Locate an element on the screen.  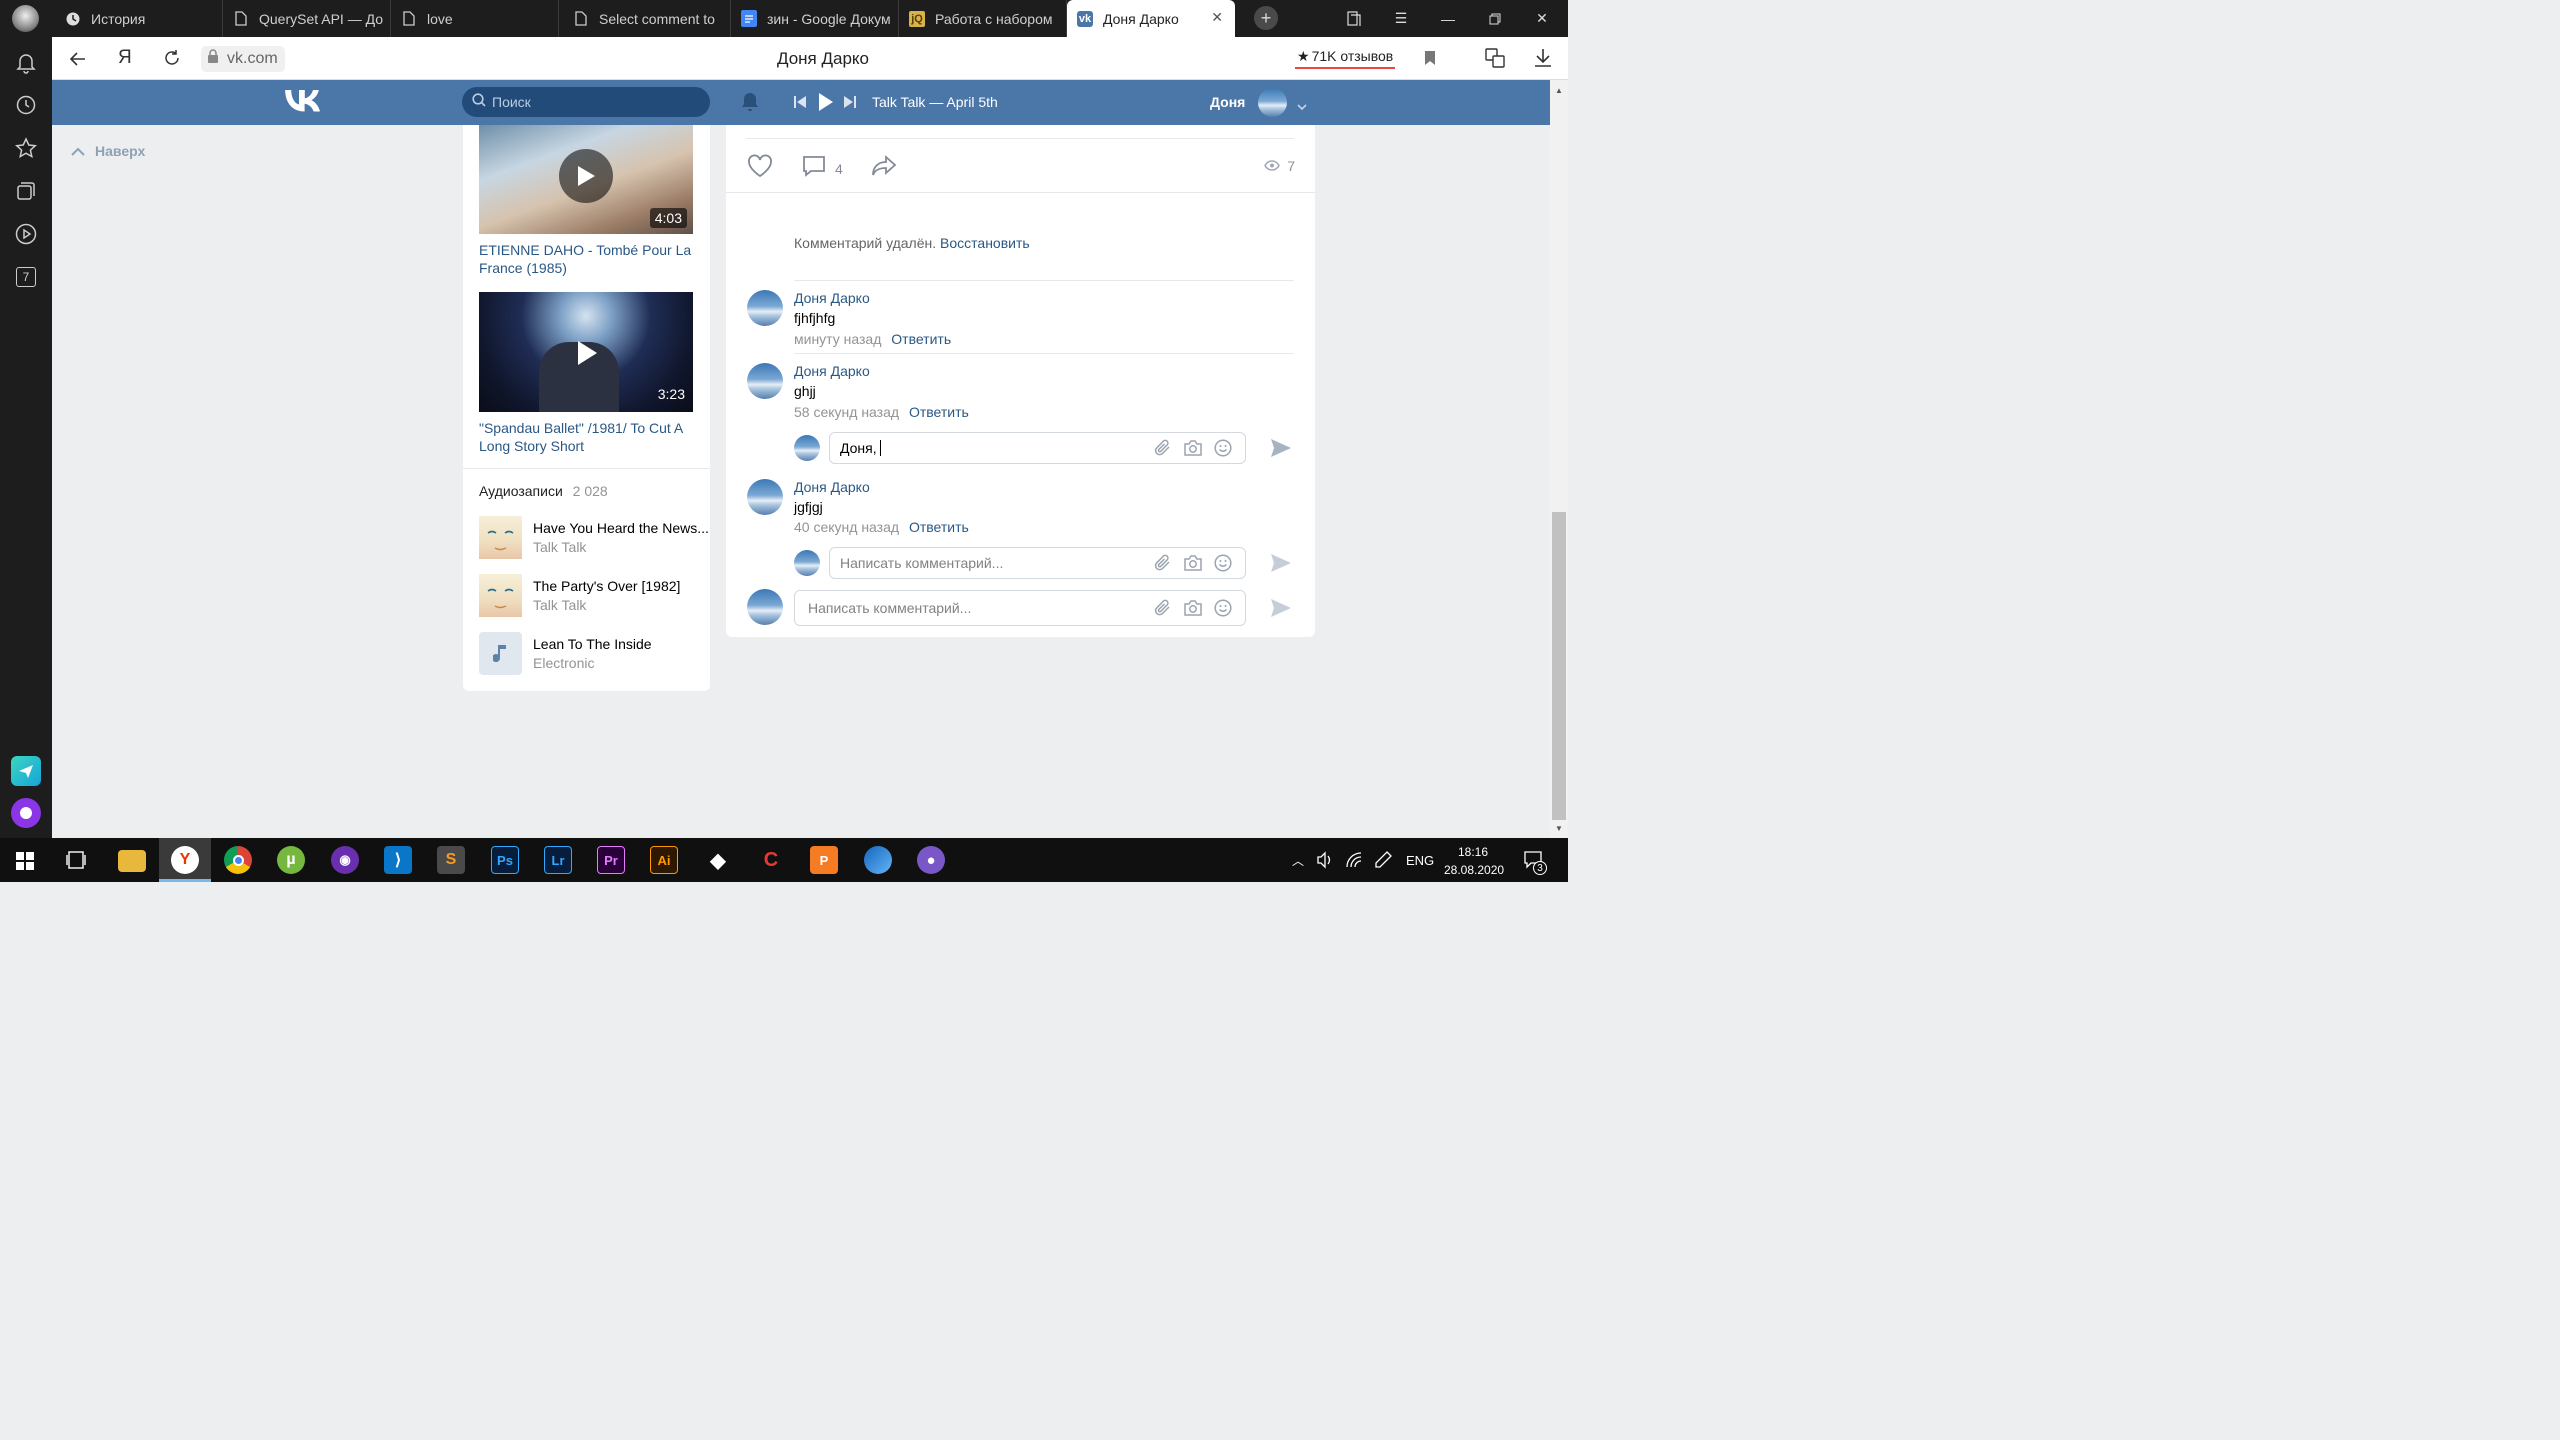
task-view-icon is located at coordinates (77, 862).